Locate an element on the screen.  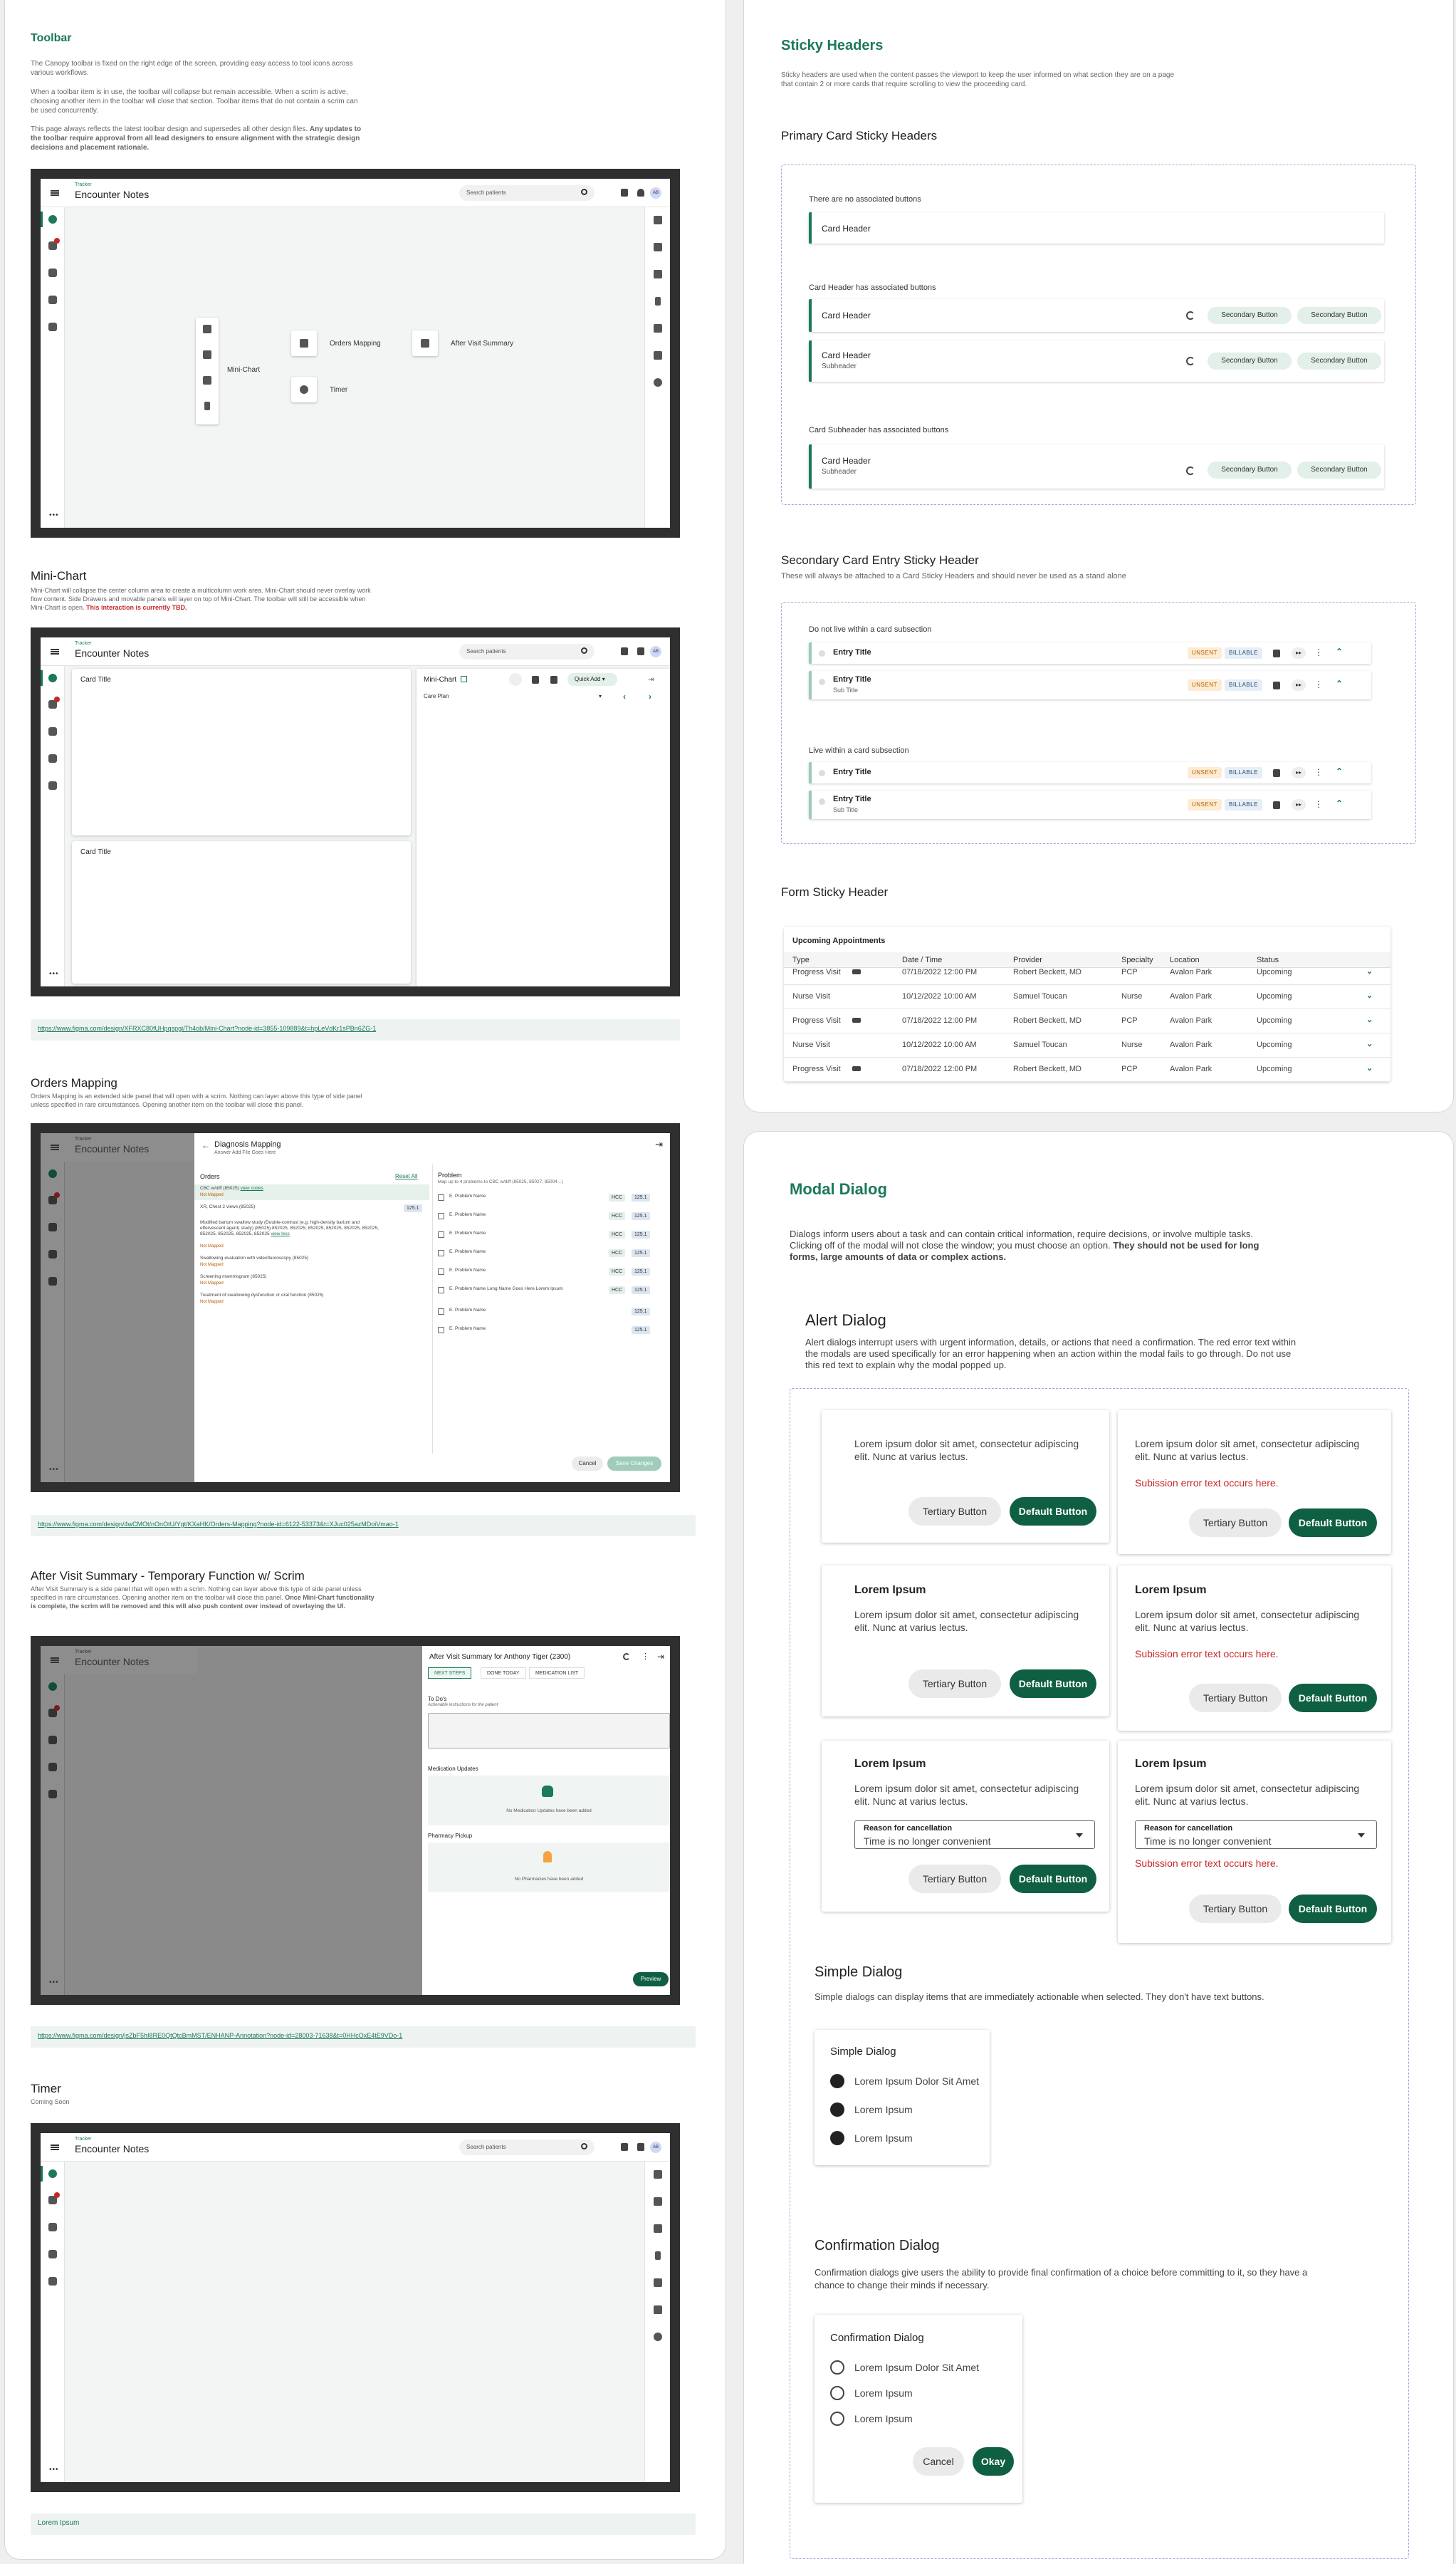
view-codes-link: view less is located at coordinates (280, 1233).